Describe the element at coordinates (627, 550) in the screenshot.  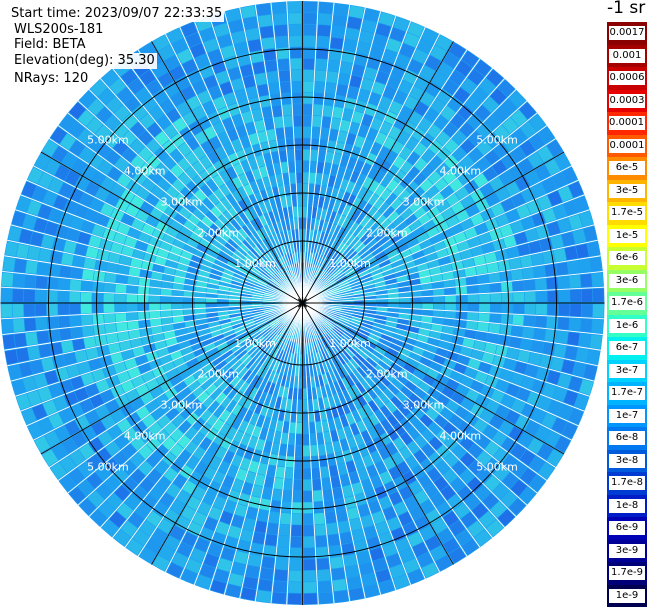
I see `legend-swatch: 3e-9` at that location.